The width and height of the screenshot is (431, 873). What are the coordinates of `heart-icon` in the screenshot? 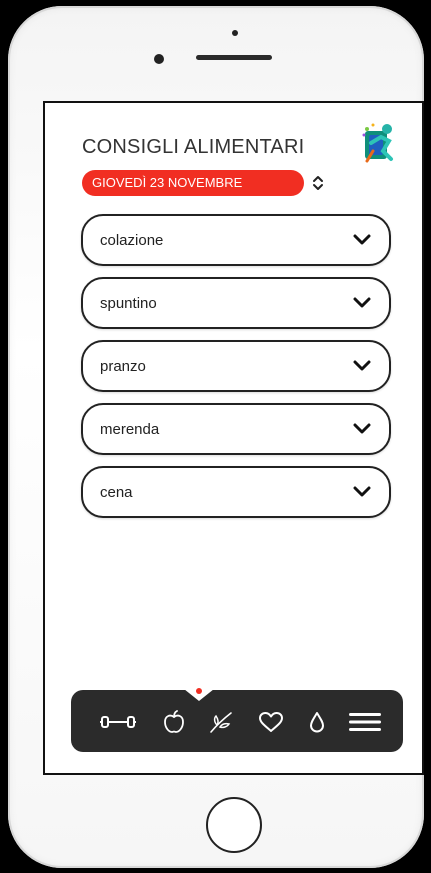 It's located at (271, 722).